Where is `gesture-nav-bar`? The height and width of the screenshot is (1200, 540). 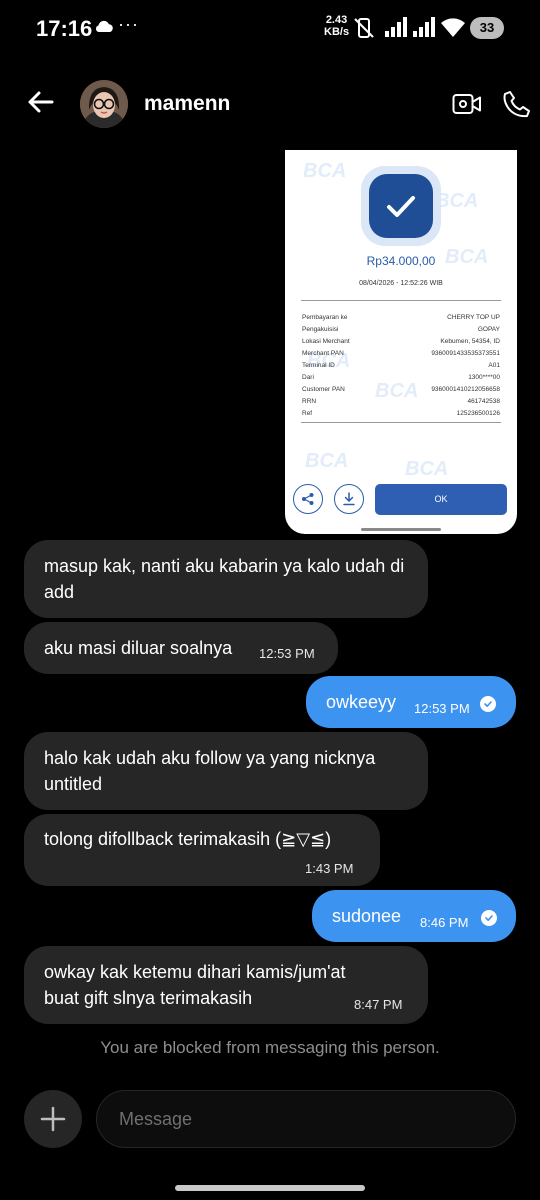
gesture-nav-bar is located at coordinates (270, 1188).